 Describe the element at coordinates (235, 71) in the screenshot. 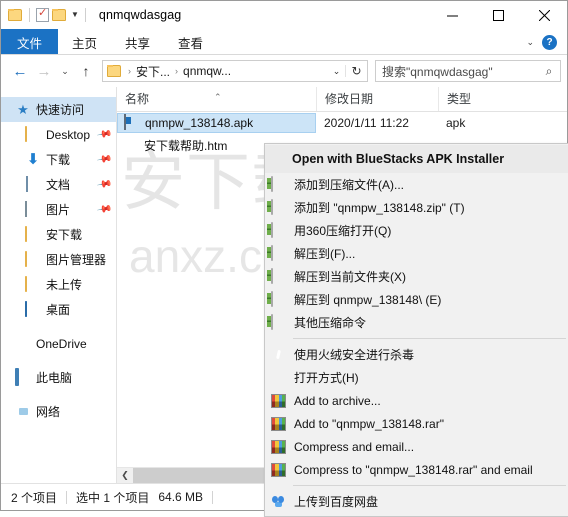

I see `breadcrumb: › 安下... › qnmqw... ⌄ ↻` at that location.